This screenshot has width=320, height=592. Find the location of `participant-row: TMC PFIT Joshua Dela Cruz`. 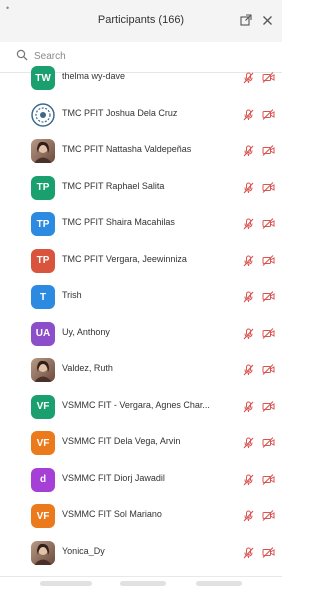

participant-row: TMC PFIT Joshua Dela Cruz is located at coordinates (141, 115).